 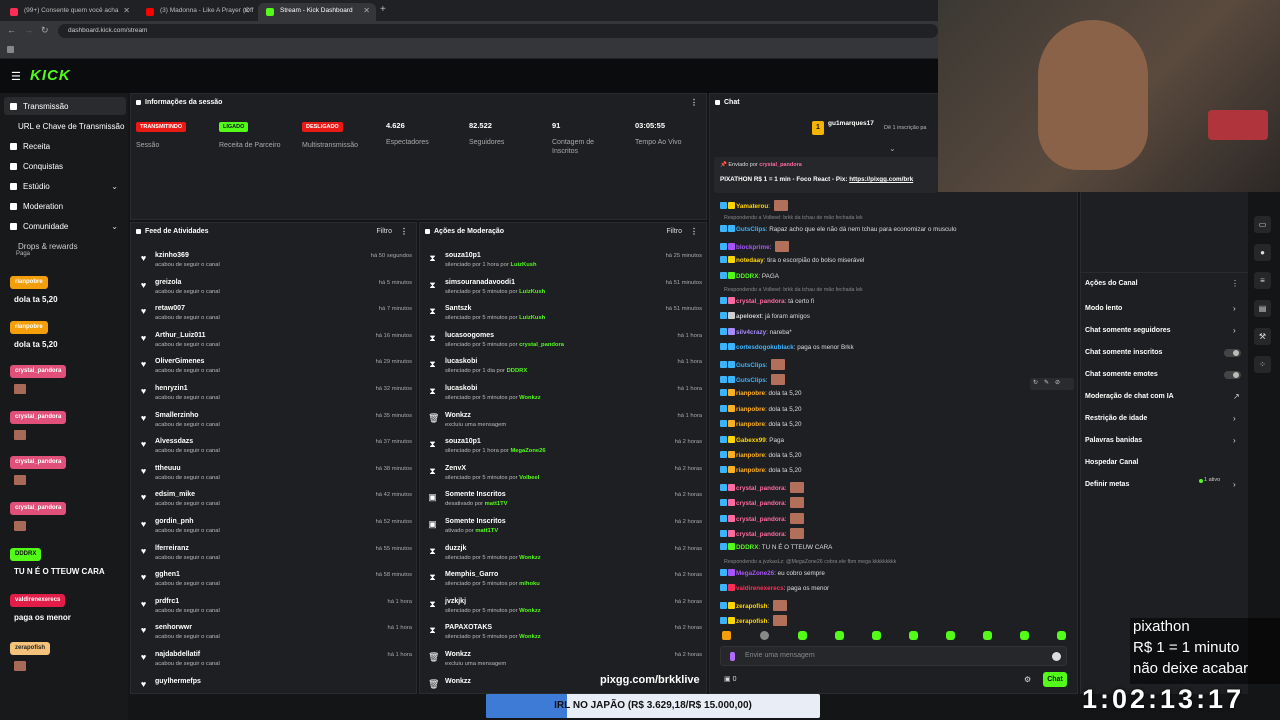 I want to click on moderation-target: duzzjk, so click(x=455, y=548).